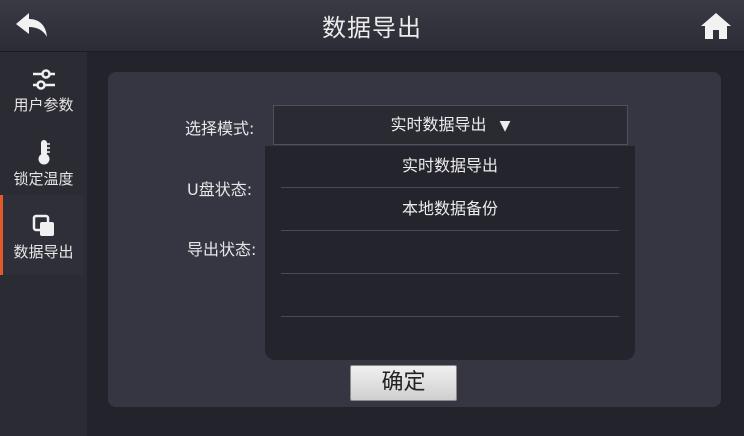  I want to click on back-button, so click(32, 26).